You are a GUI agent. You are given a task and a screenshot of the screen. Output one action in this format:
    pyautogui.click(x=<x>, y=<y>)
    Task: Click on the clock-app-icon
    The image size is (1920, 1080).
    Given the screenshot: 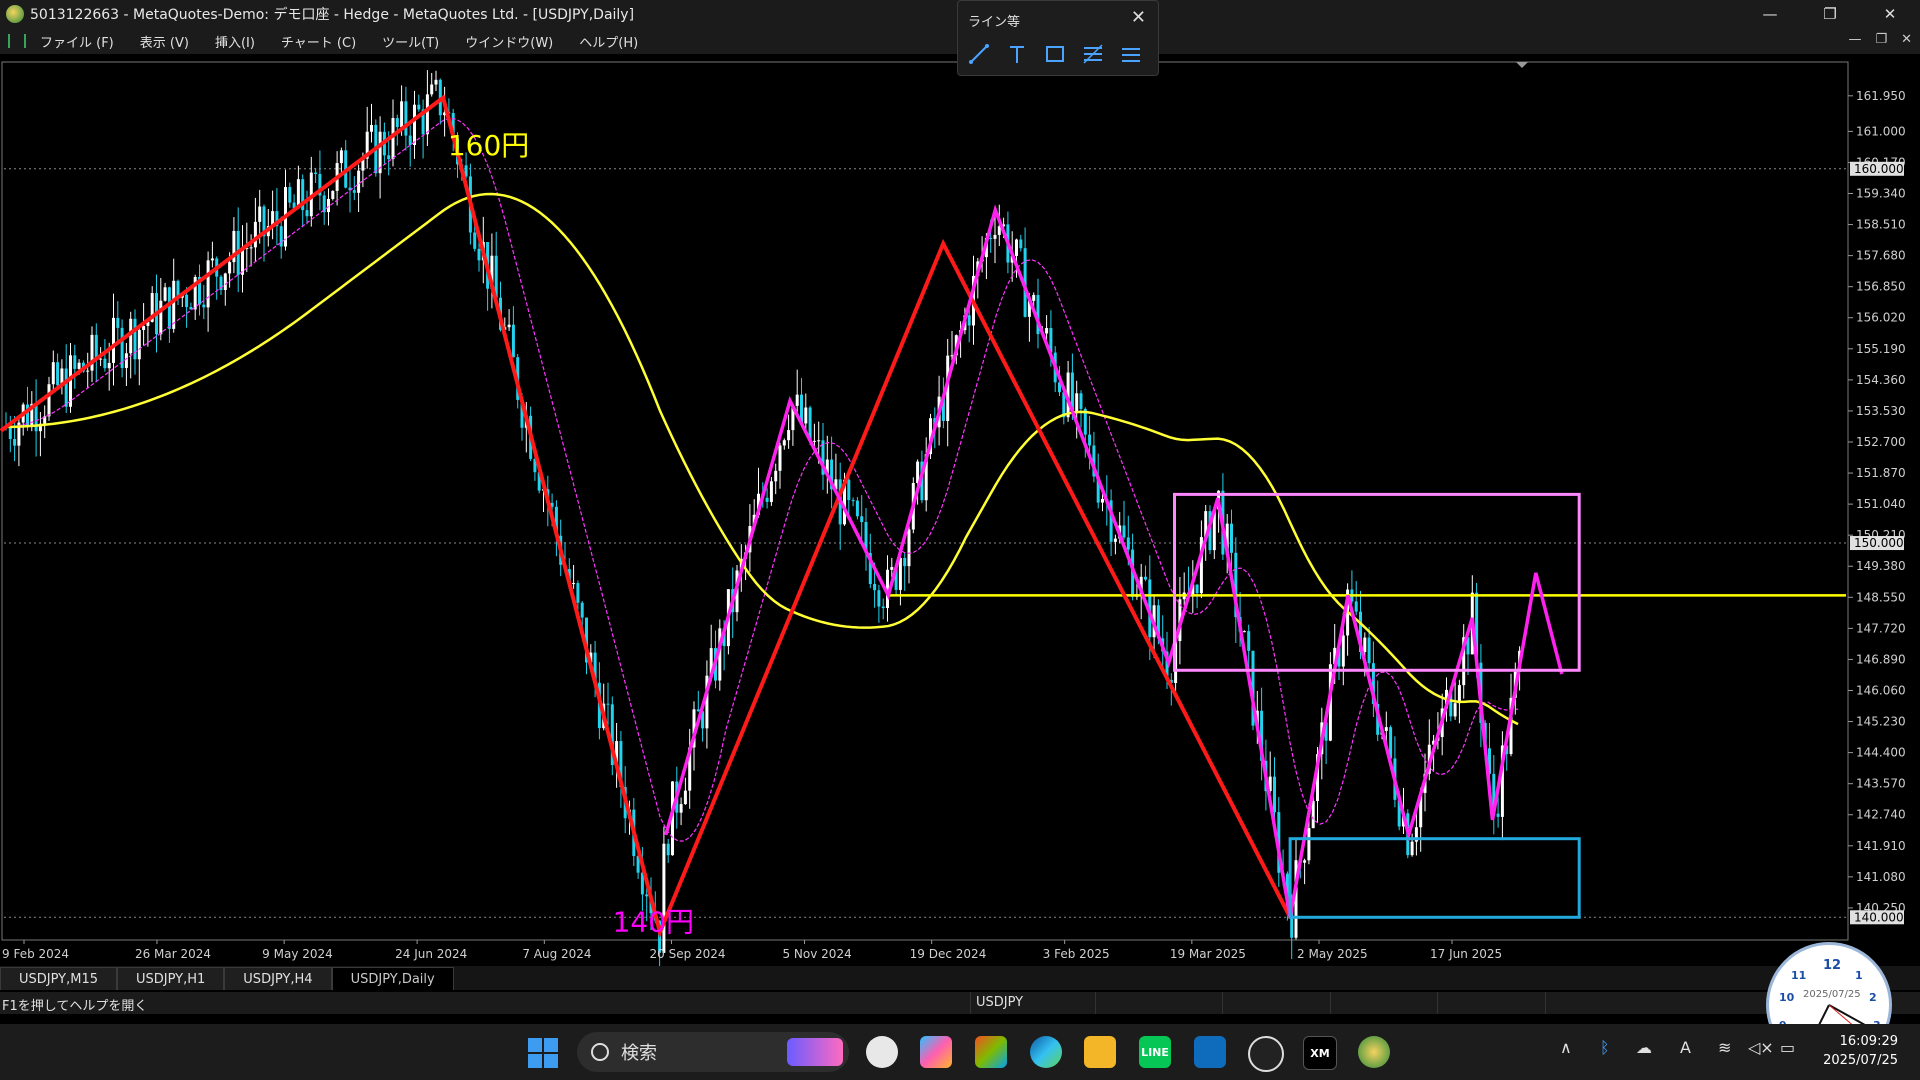 What is the action you would take?
    pyautogui.click(x=882, y=1052)
    